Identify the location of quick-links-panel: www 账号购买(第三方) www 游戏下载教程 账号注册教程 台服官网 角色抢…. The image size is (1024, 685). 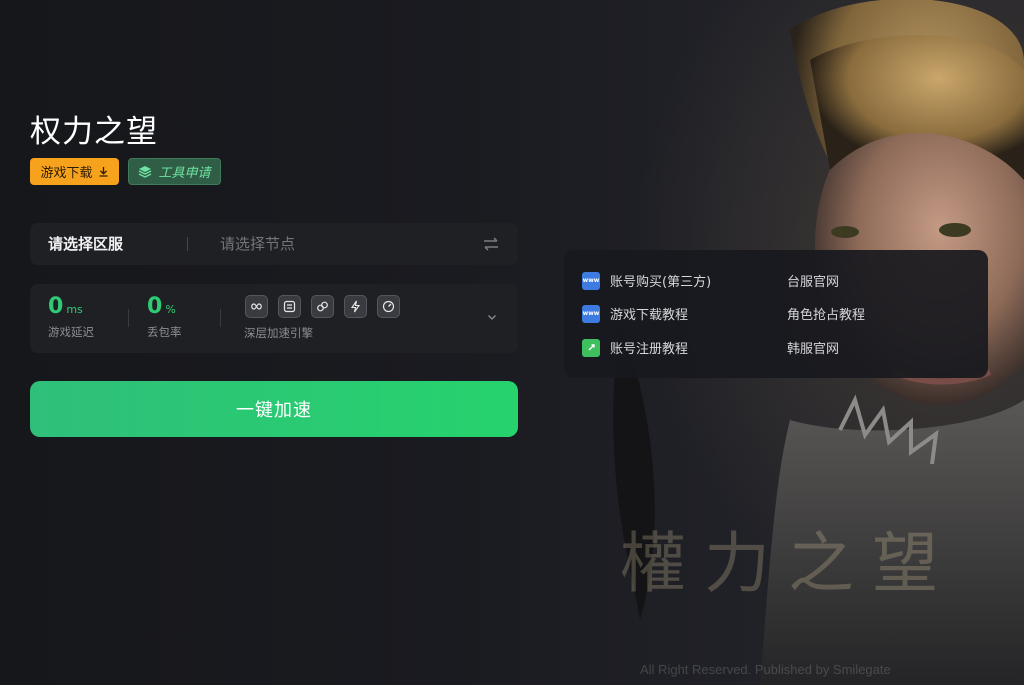
(776, 314).